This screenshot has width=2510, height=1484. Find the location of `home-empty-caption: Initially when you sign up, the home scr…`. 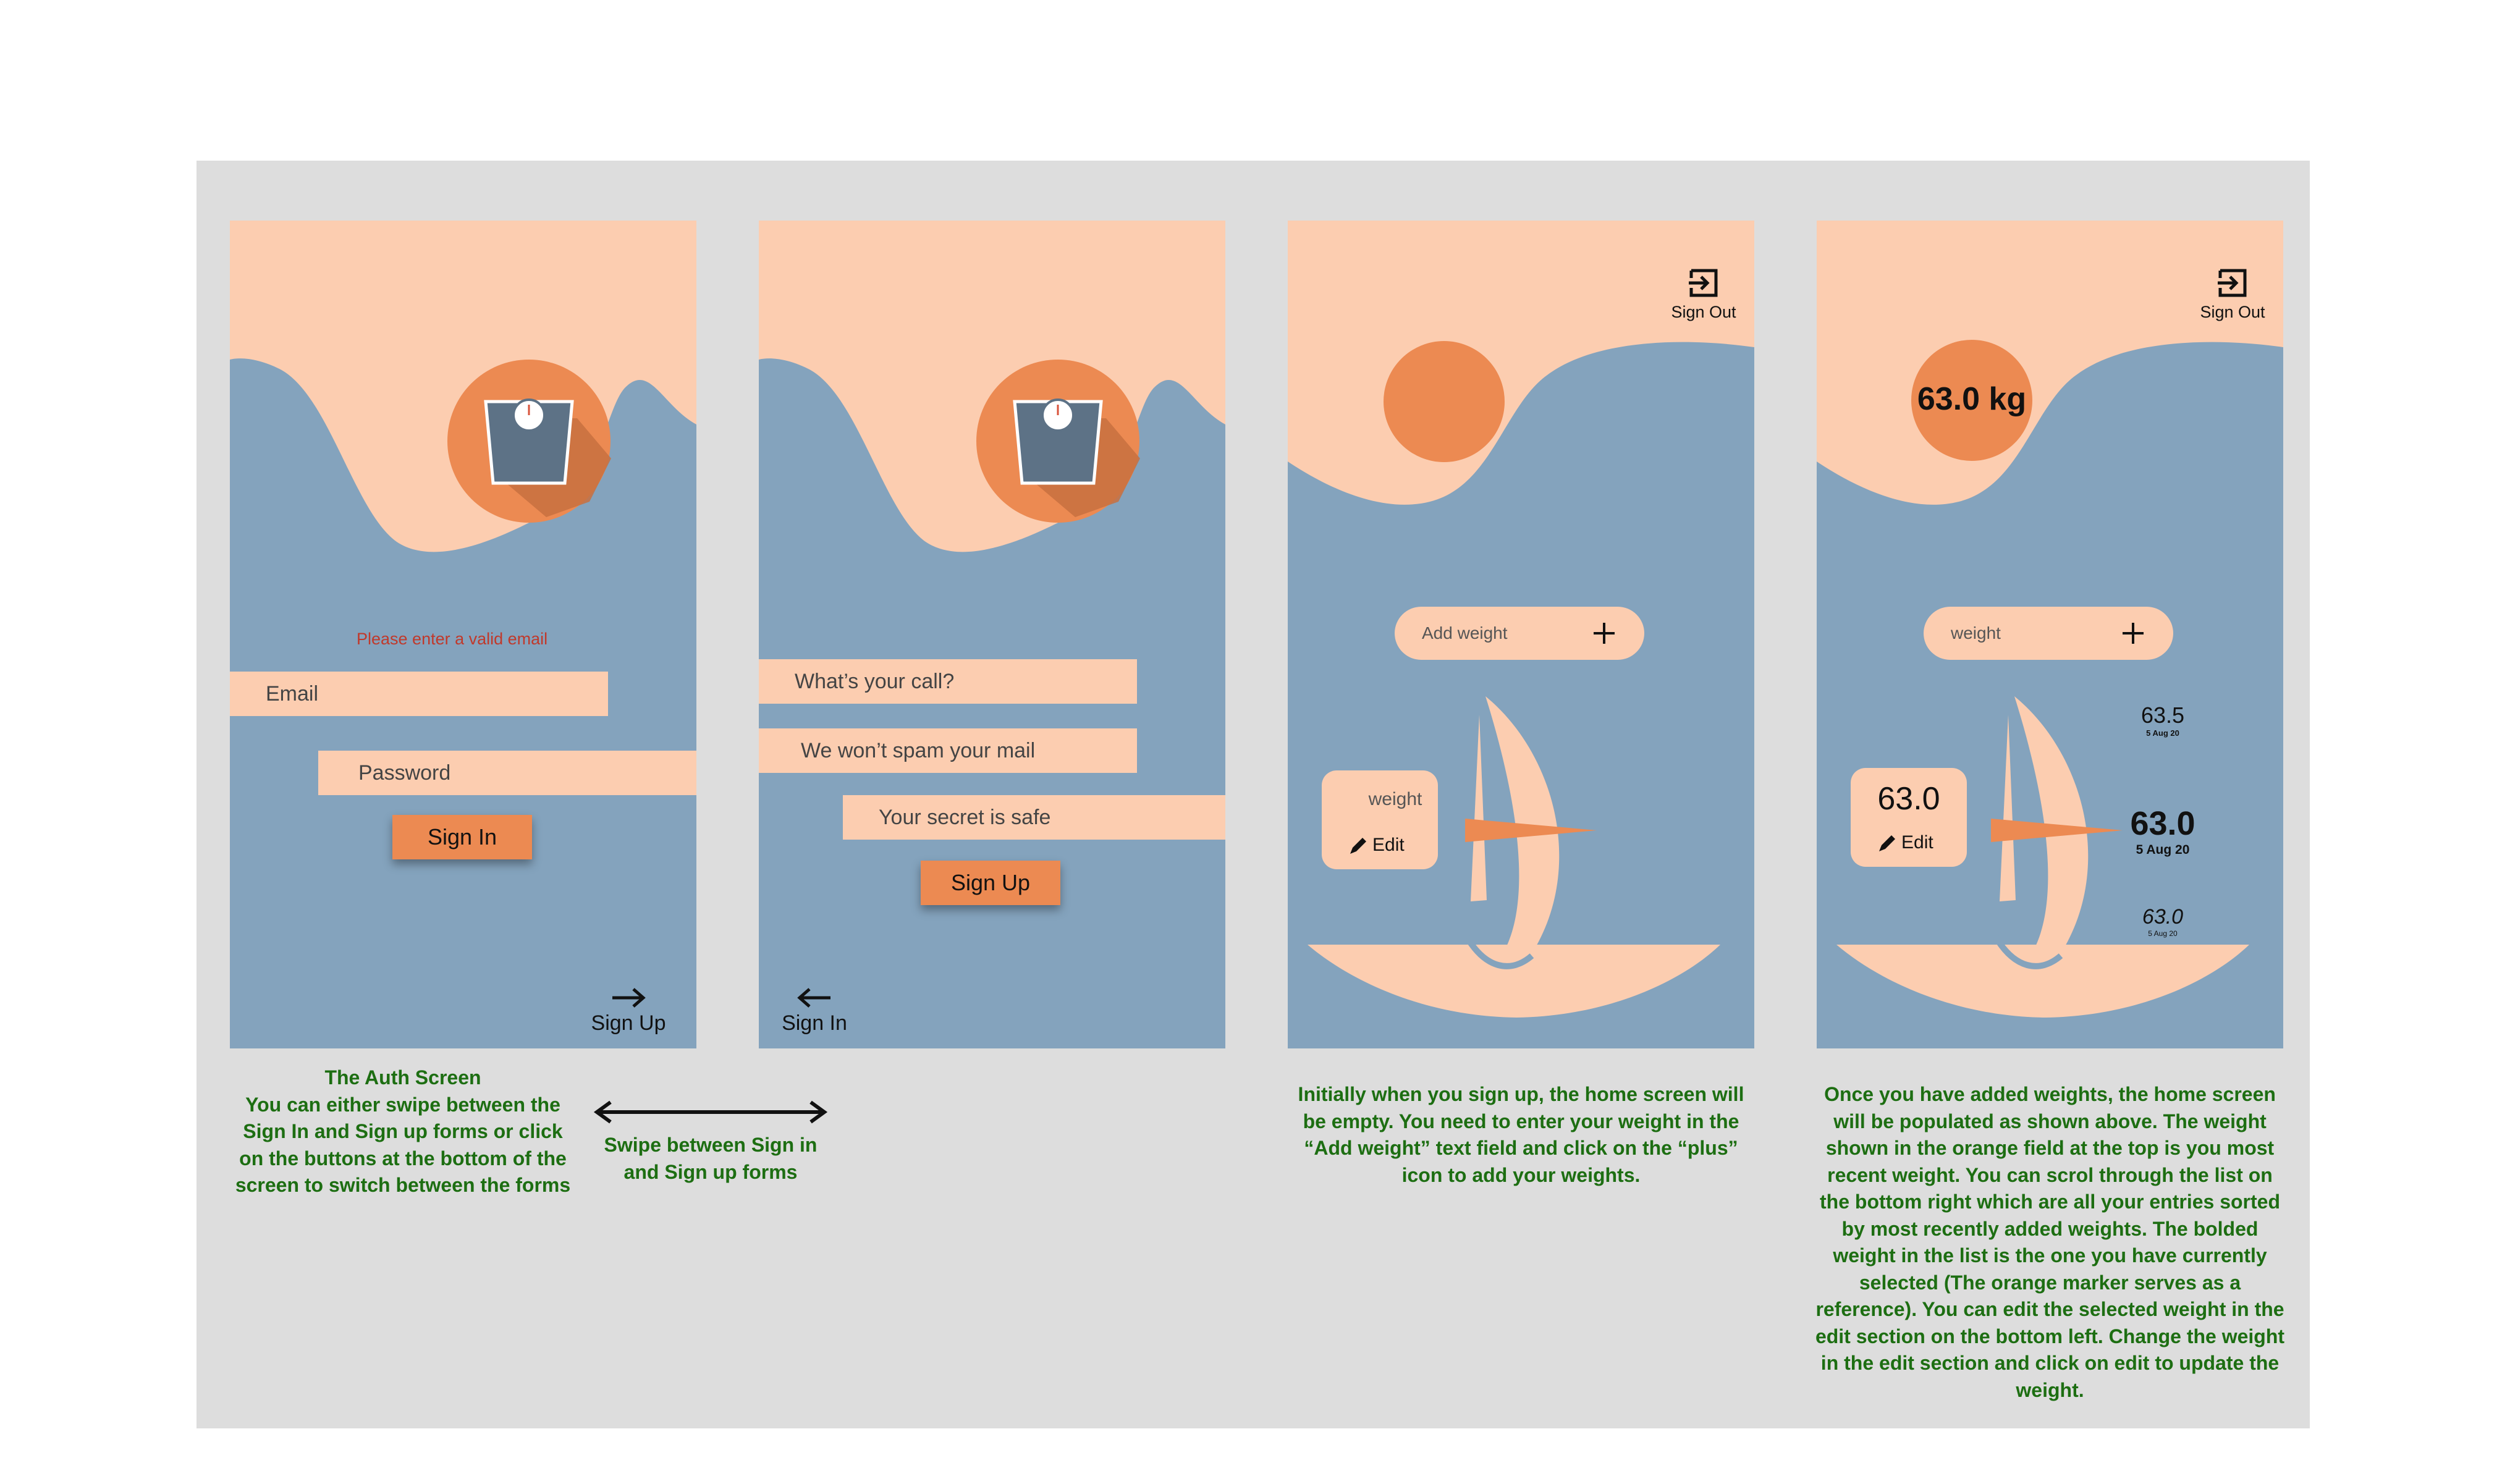

home-empty-caption: Initially when you sign up, the home scr… is located at coordinates (1521, 1134).